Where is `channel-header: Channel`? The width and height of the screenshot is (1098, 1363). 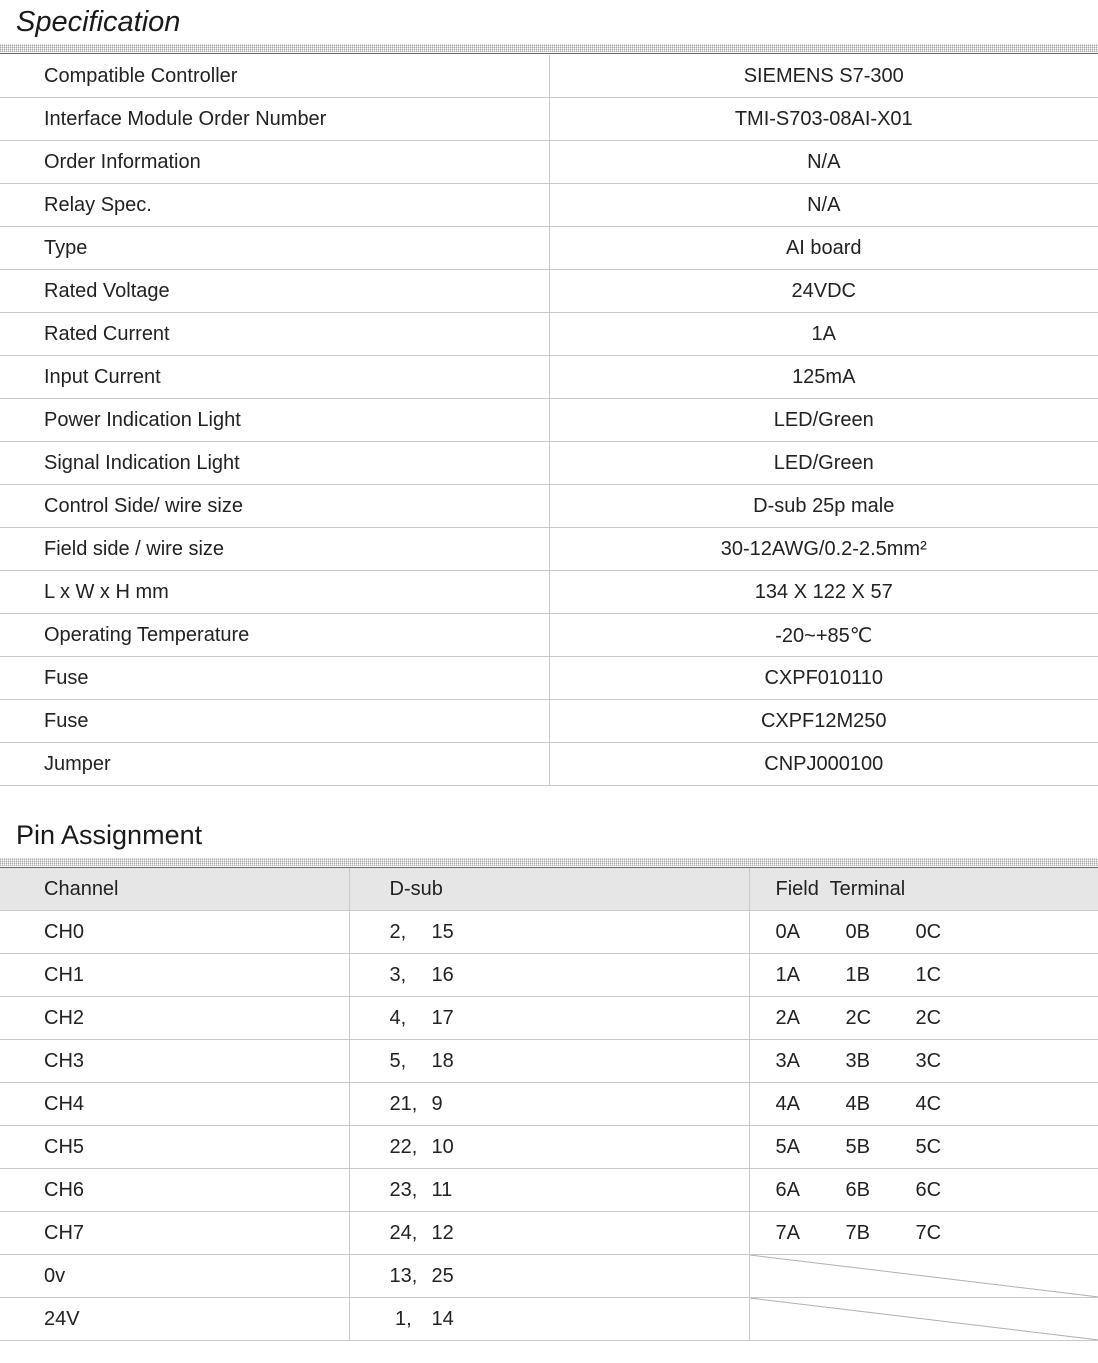 channel-header: Channel is located at coordinates (175, 889).